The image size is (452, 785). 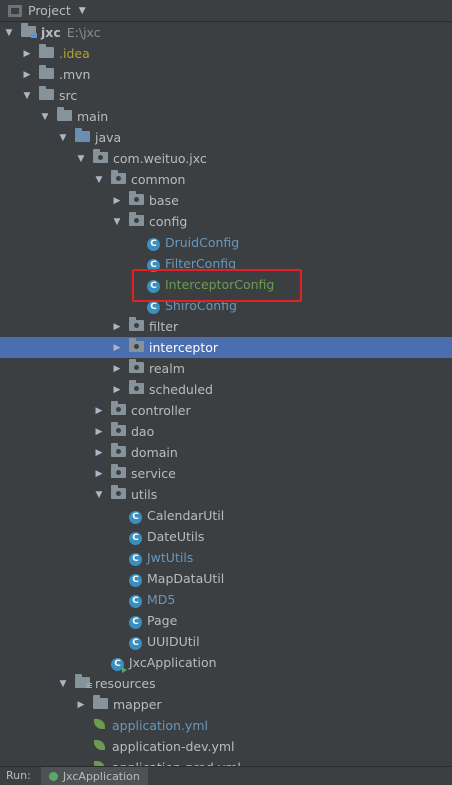 I want to click on run-tab-label: JxcApplication, so click(x=101, y=776).